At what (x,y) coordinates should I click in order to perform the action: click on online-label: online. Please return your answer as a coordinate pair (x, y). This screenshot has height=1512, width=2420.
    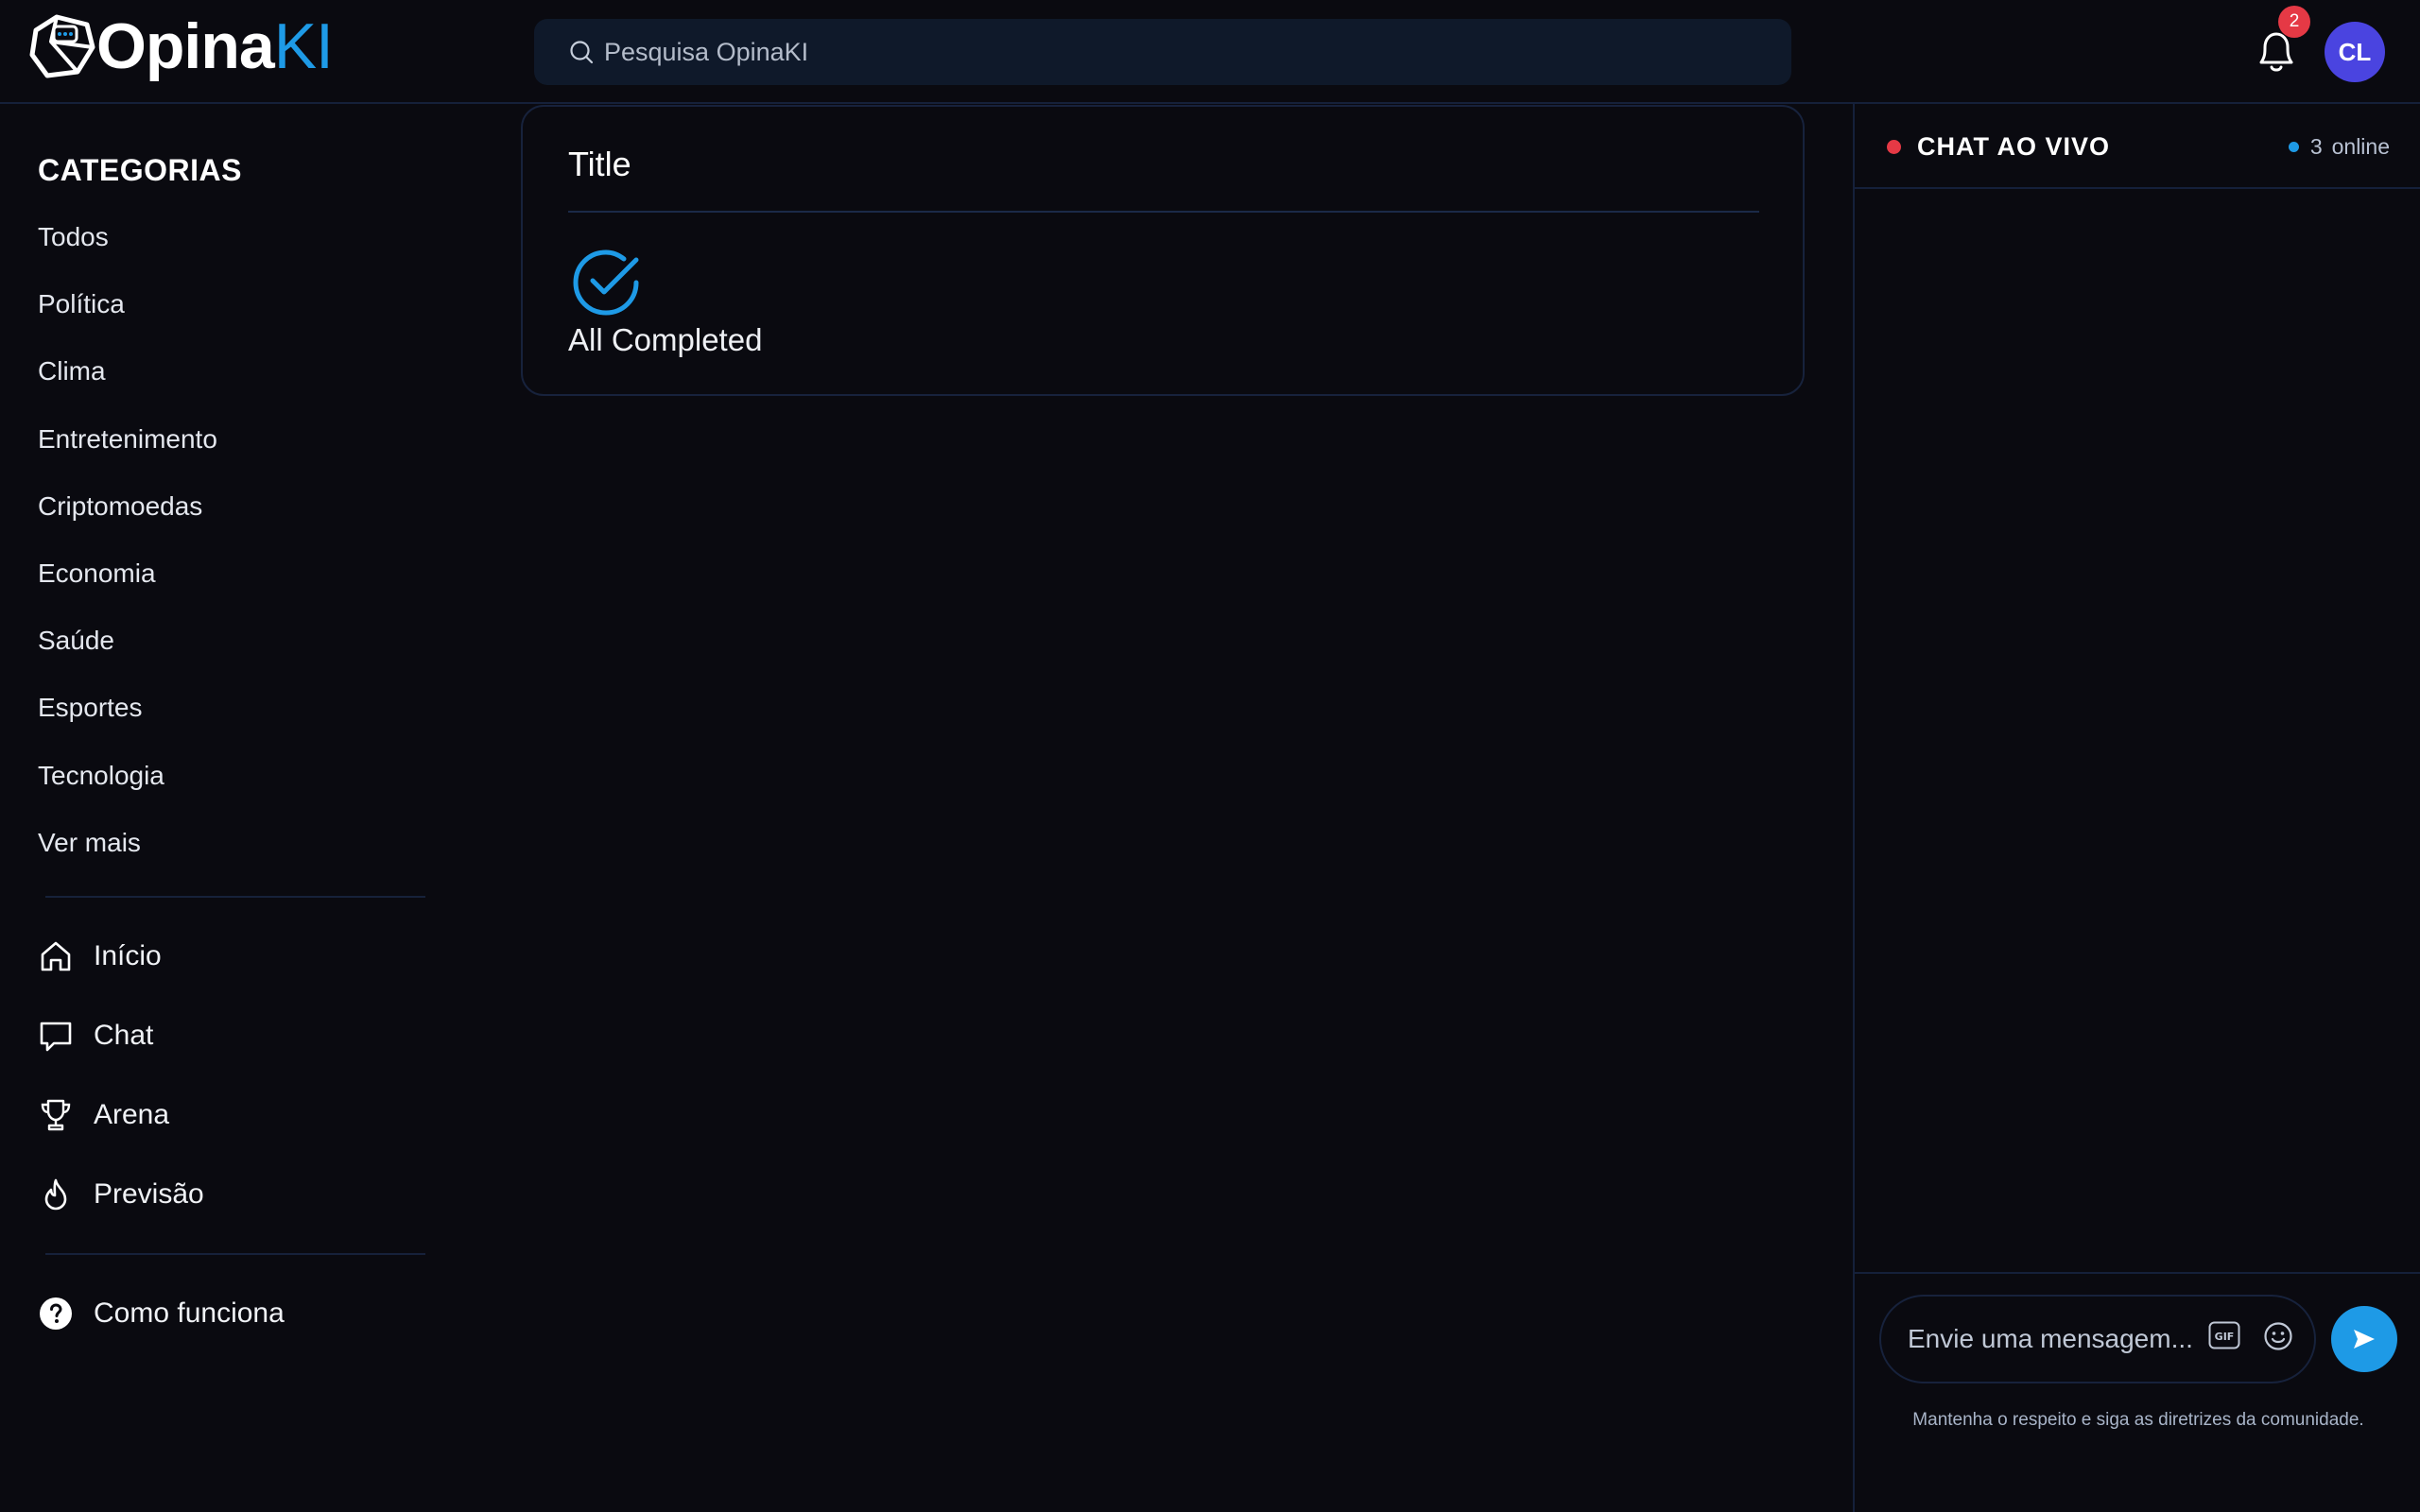
    Looking at the image, I should click on (2360, 146).